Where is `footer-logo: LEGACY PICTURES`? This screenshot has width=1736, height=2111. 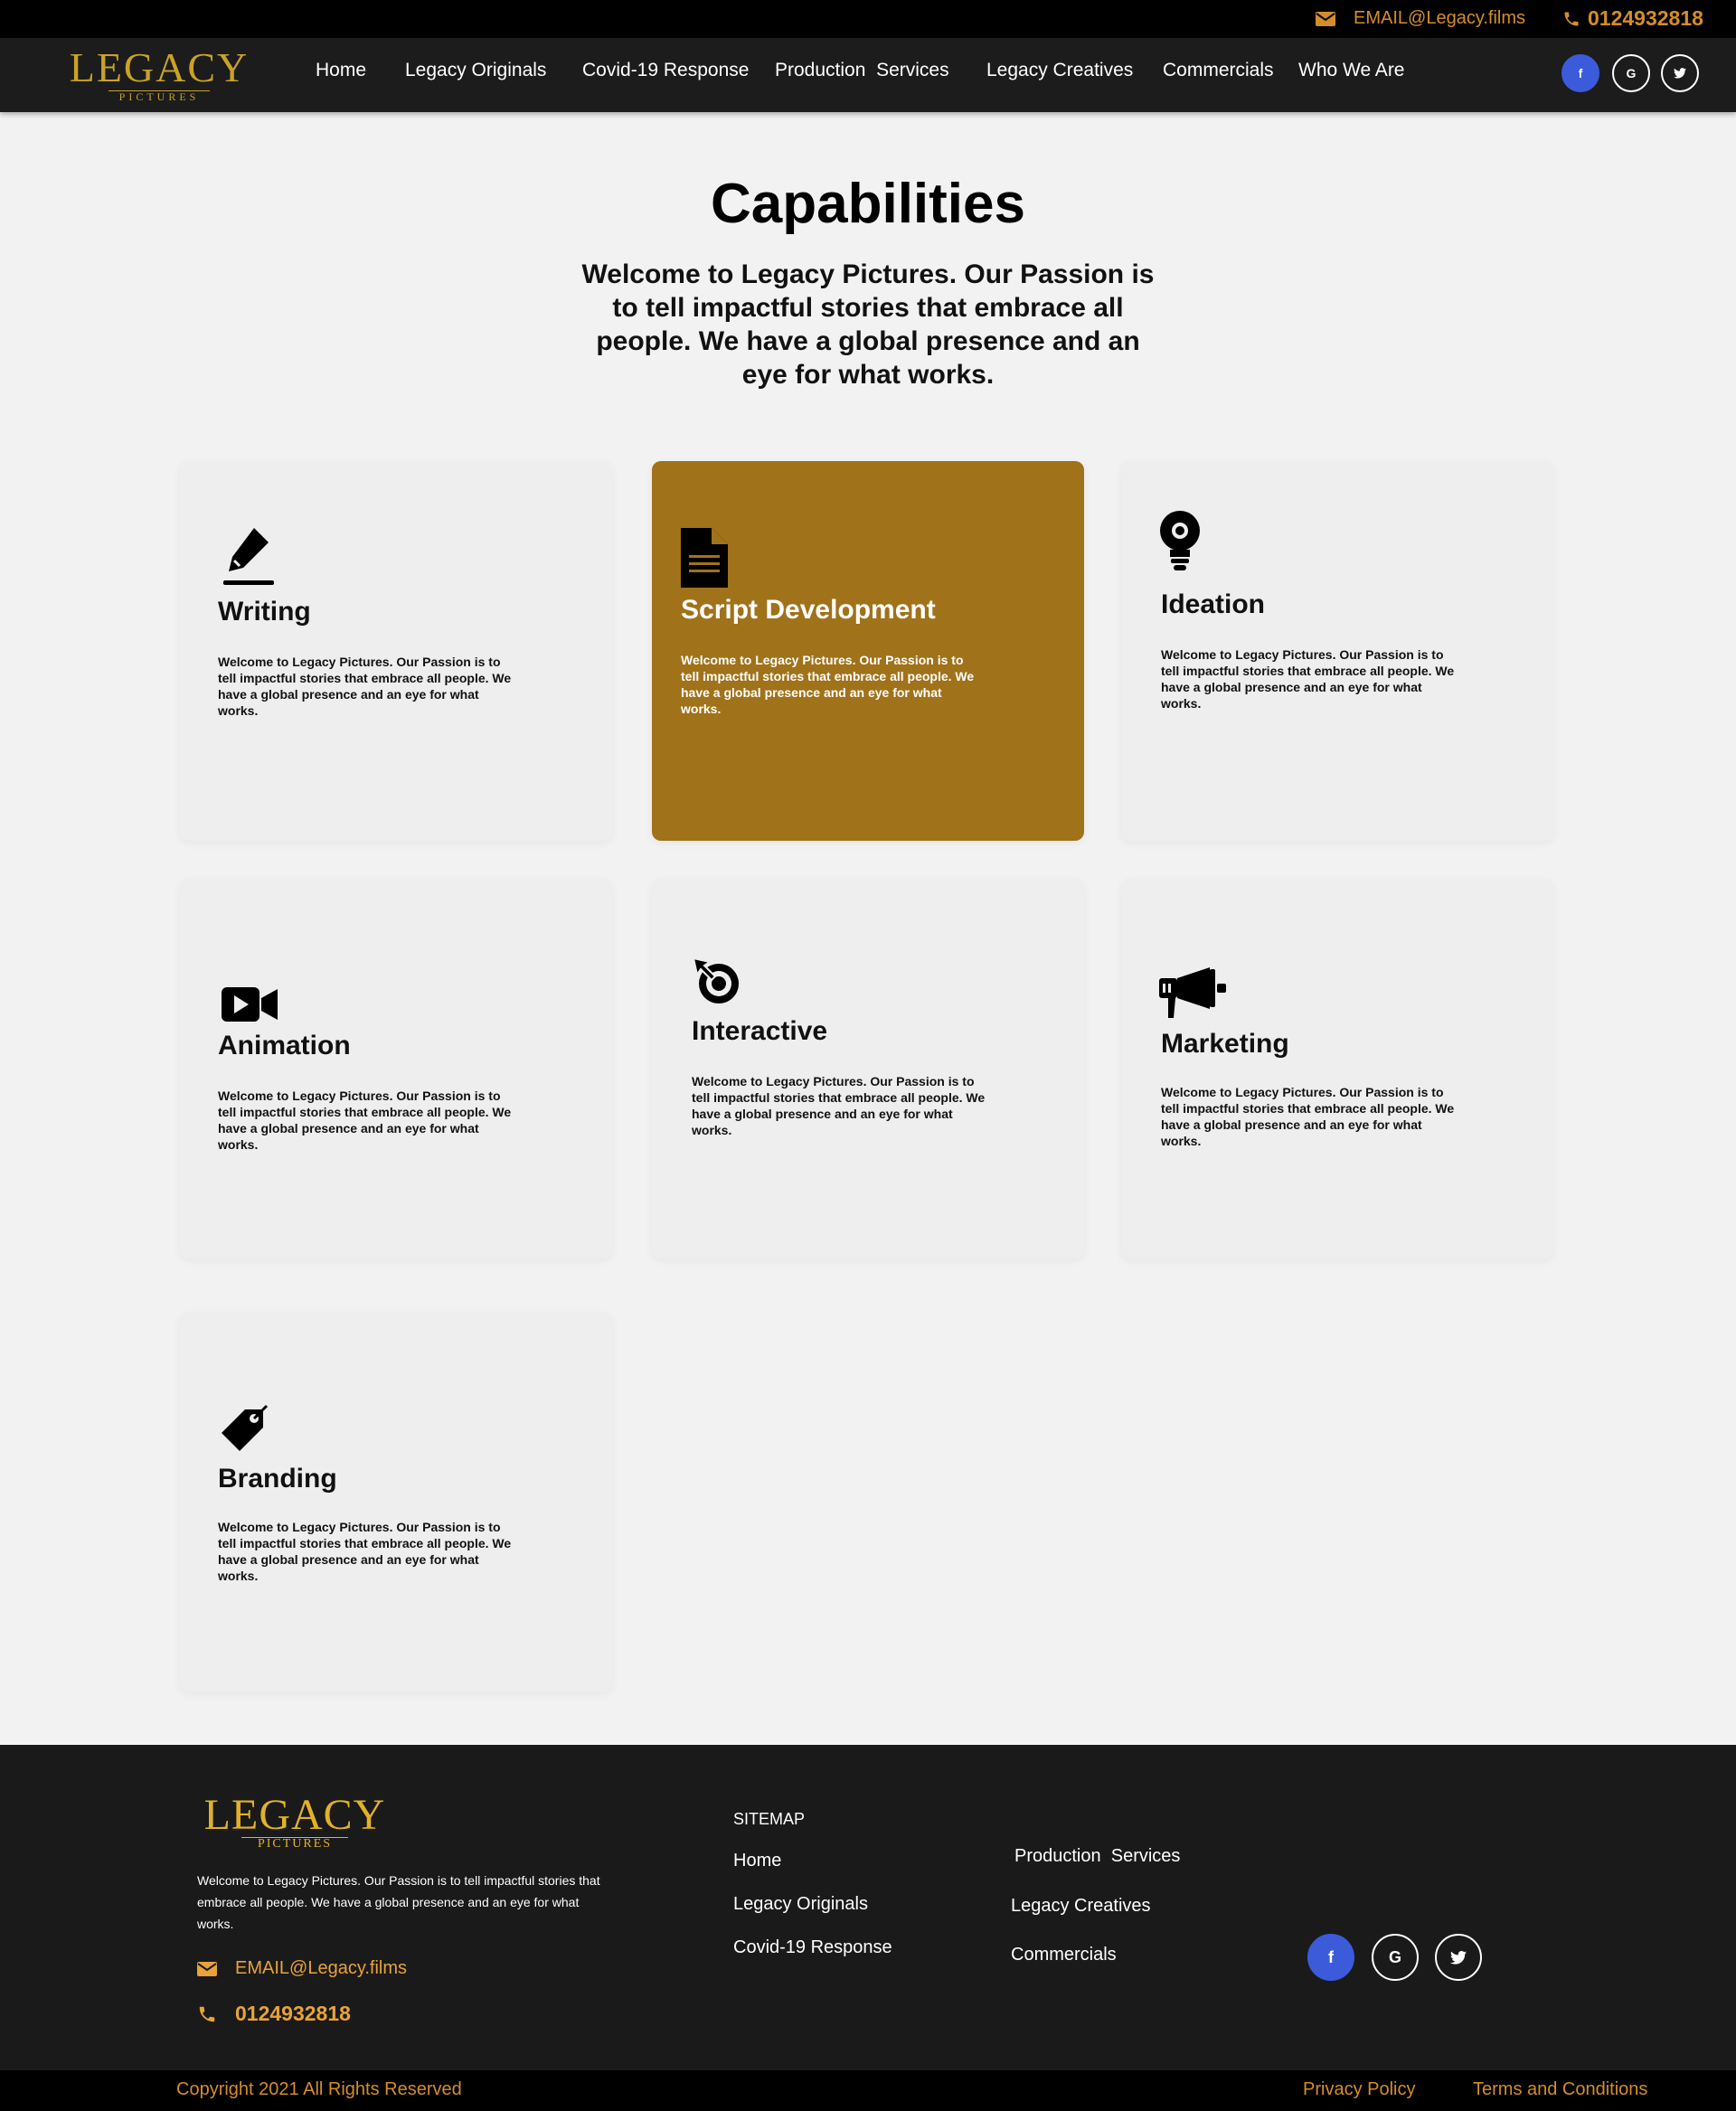 footer-logo: LEGACY PICTURES is located at coordinates (294, 1822).